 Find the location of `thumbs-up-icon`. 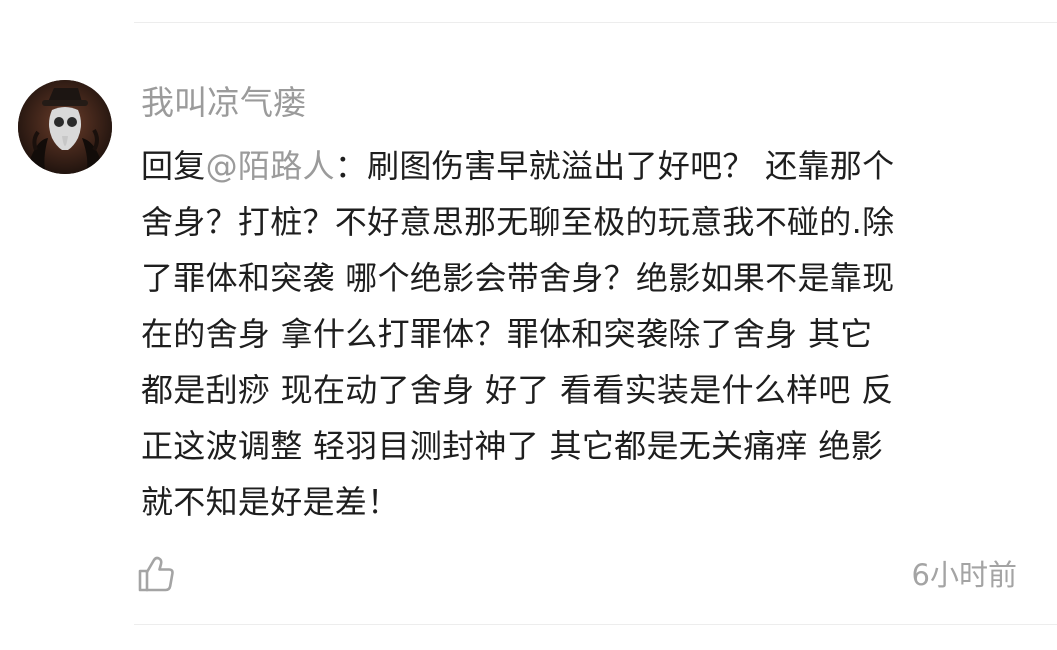

thumbs-up-icon is located at coordinates (156, 574).